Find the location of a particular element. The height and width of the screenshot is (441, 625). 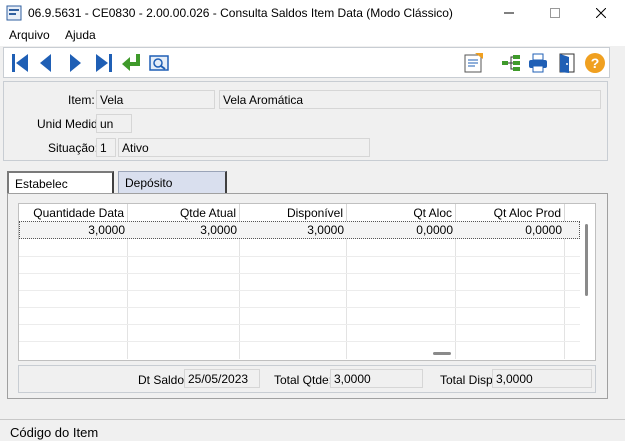

maximize-icon is located at coordinates (555, 13).